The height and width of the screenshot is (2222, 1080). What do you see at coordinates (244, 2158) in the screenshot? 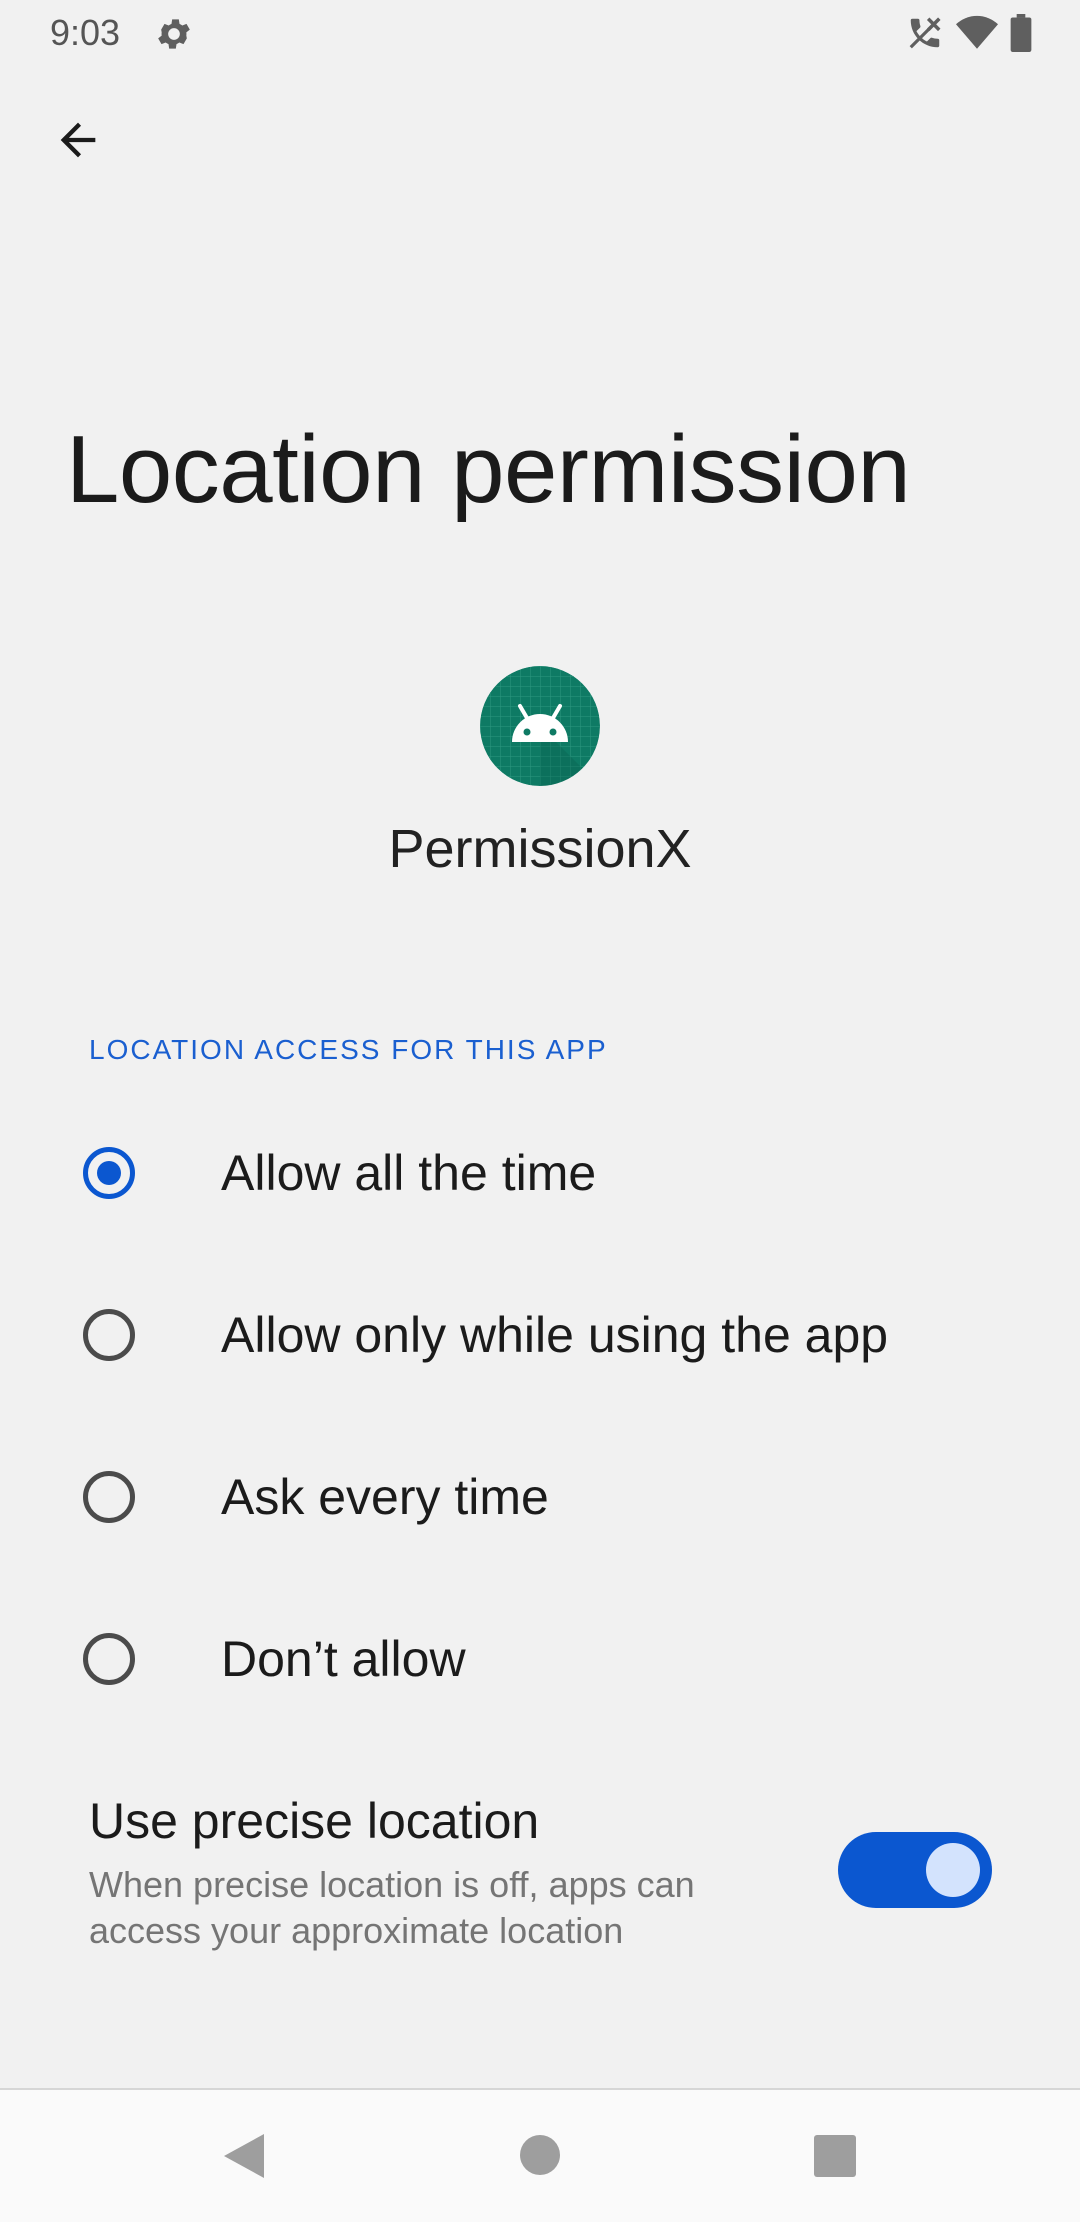
I see `nav-back-icon` at bounding box center [244, 2158].